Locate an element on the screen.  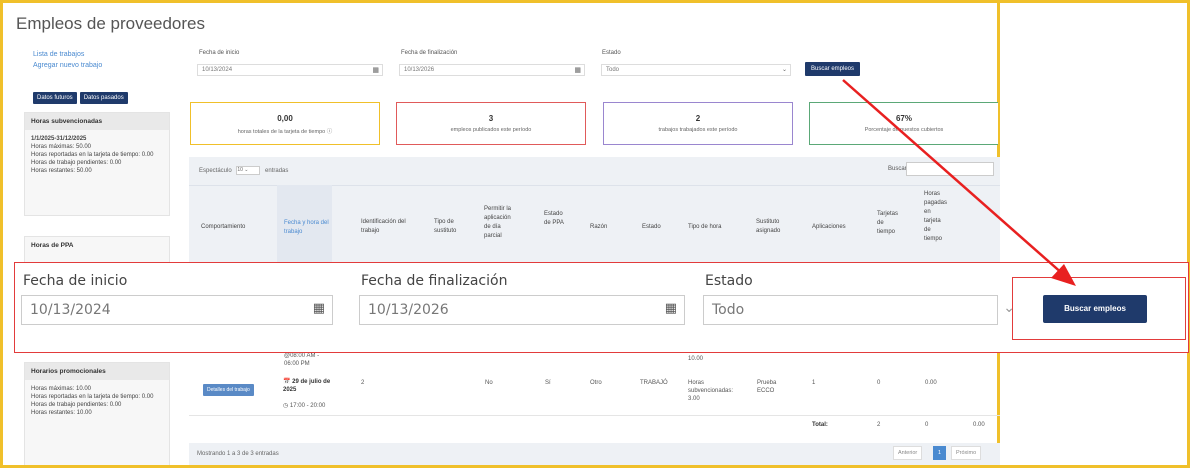
cell-job-id: 2 is located at coordinates (363, 383).